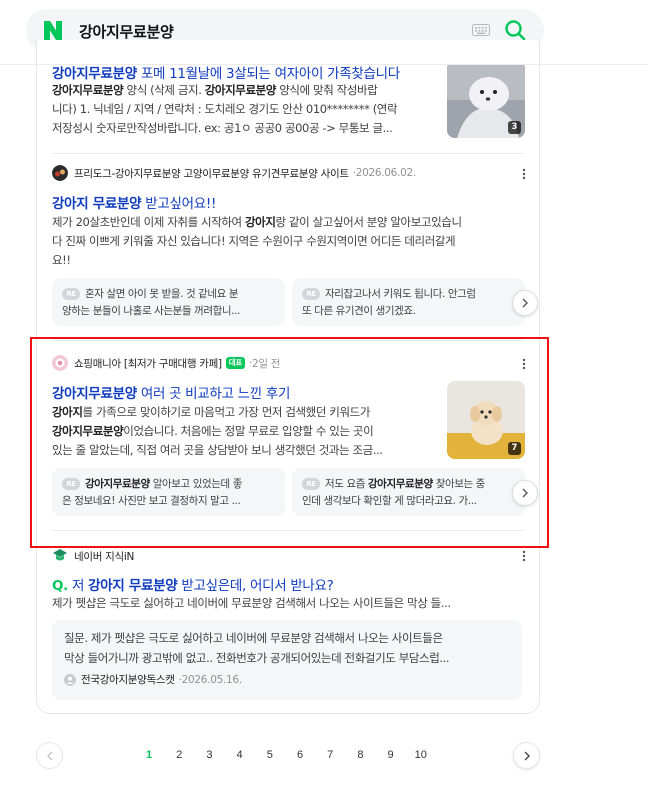 The height and width of the screenshot is (791, 648). Describe the element at coordinates (240, 755) in the screenshot. I see `page-number-4: 4` at that location.